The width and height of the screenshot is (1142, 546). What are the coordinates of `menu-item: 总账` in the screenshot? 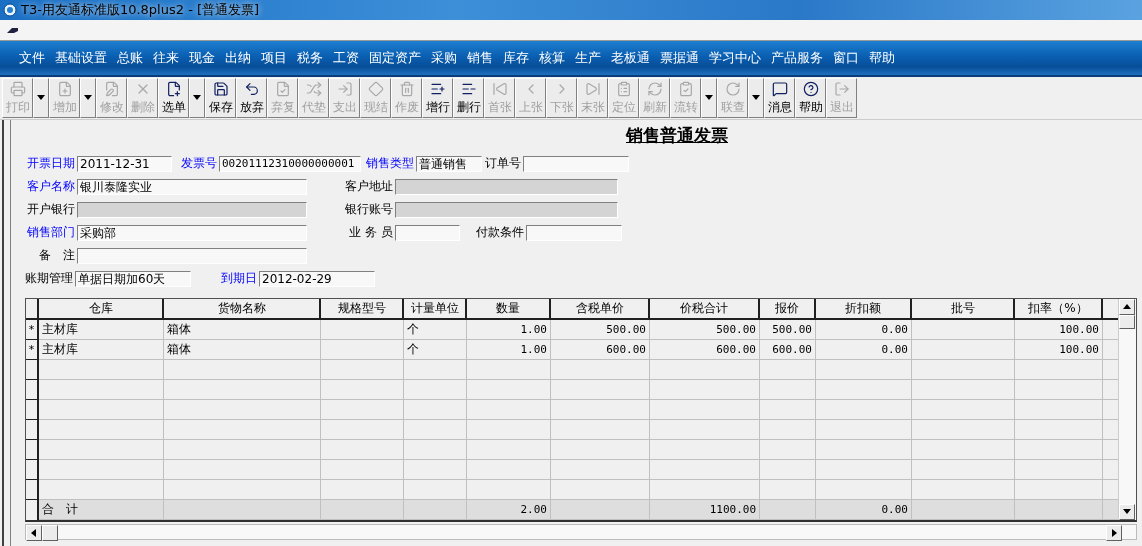 It's located at (130, 58).